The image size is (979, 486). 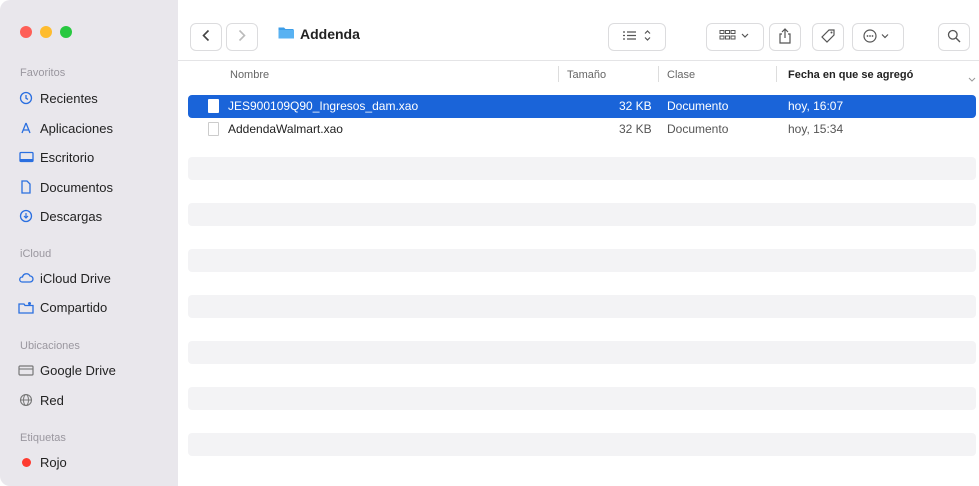 I want to click on action-menu-button, so click(x=878, y=37).